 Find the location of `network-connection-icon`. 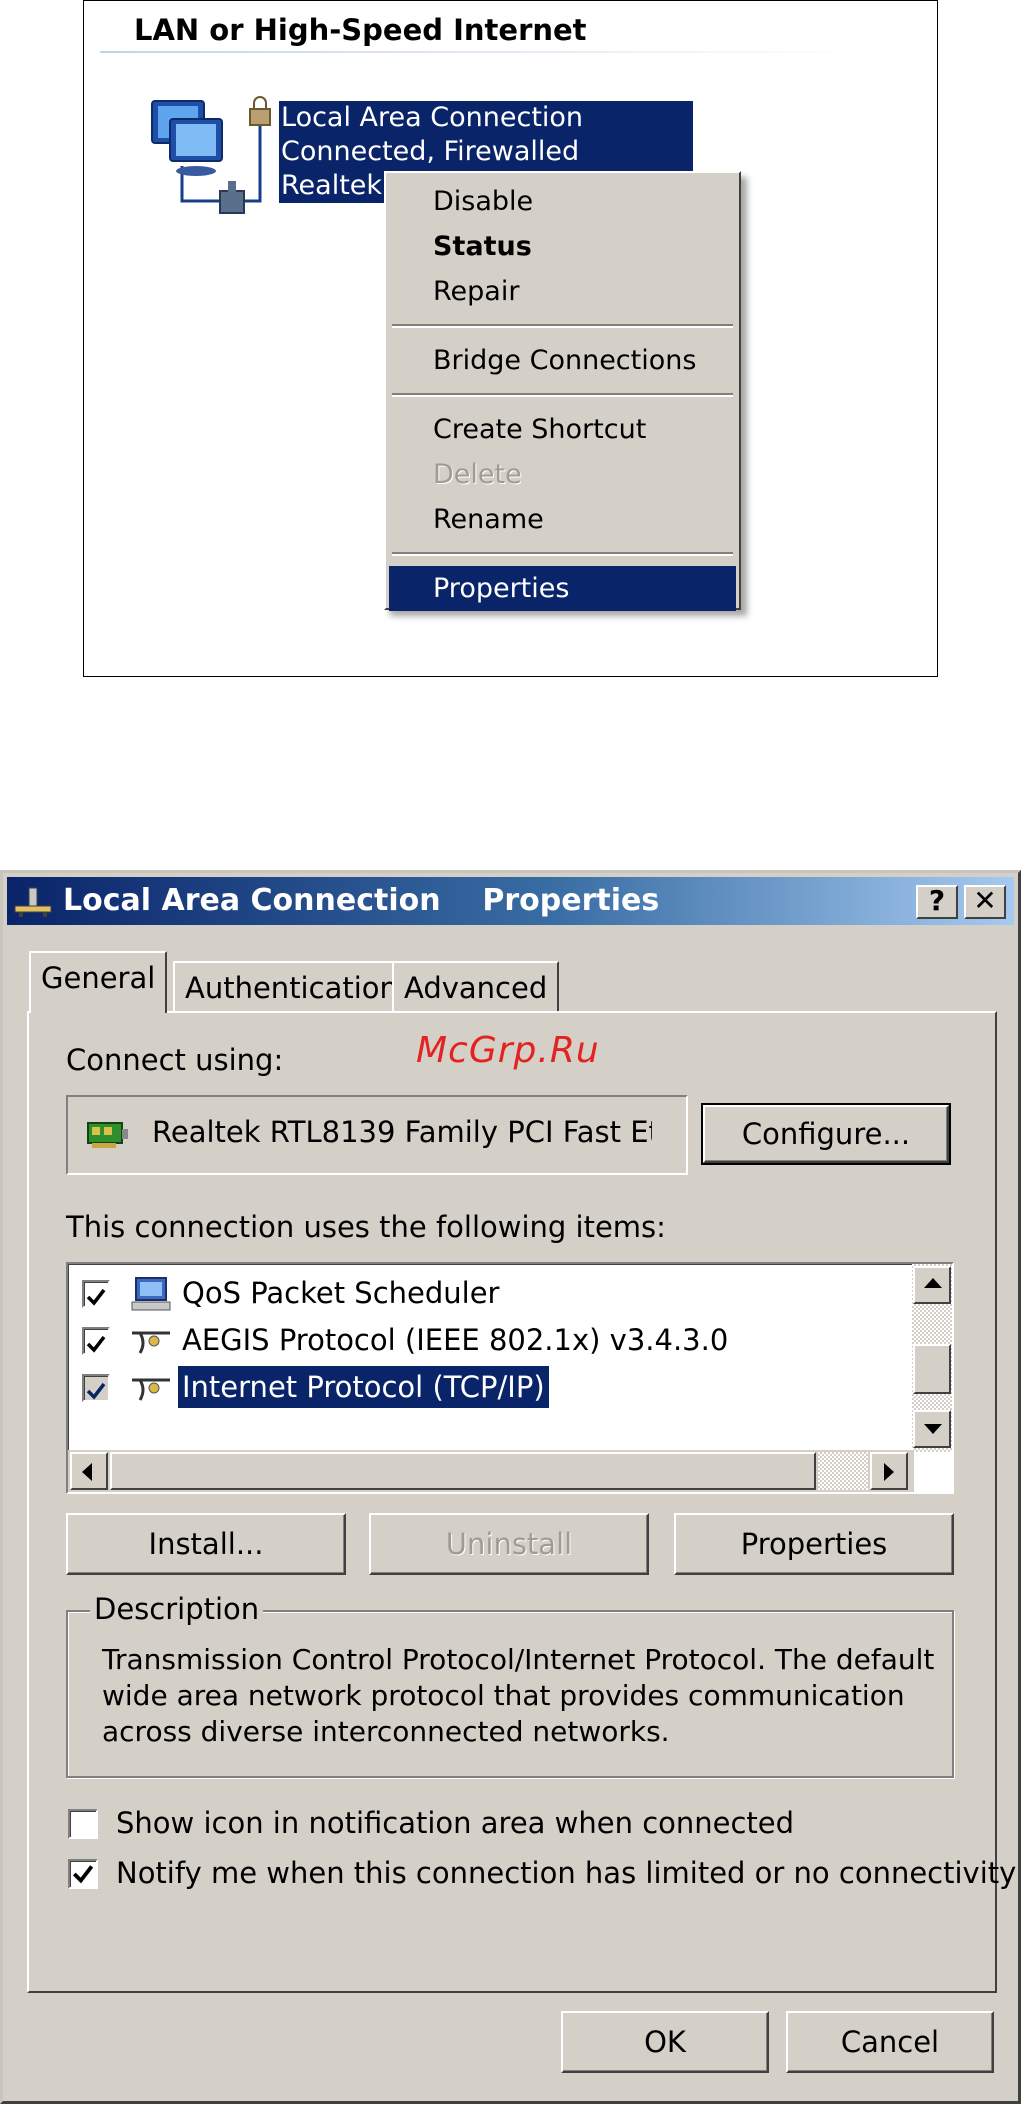

network-connection-icon is located at coordinates (207, 158).